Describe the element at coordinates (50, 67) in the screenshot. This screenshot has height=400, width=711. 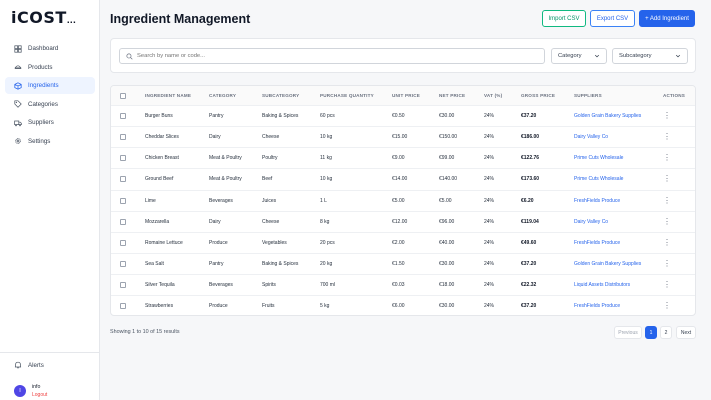
I see `sidebar-item-products: Products` at that location.